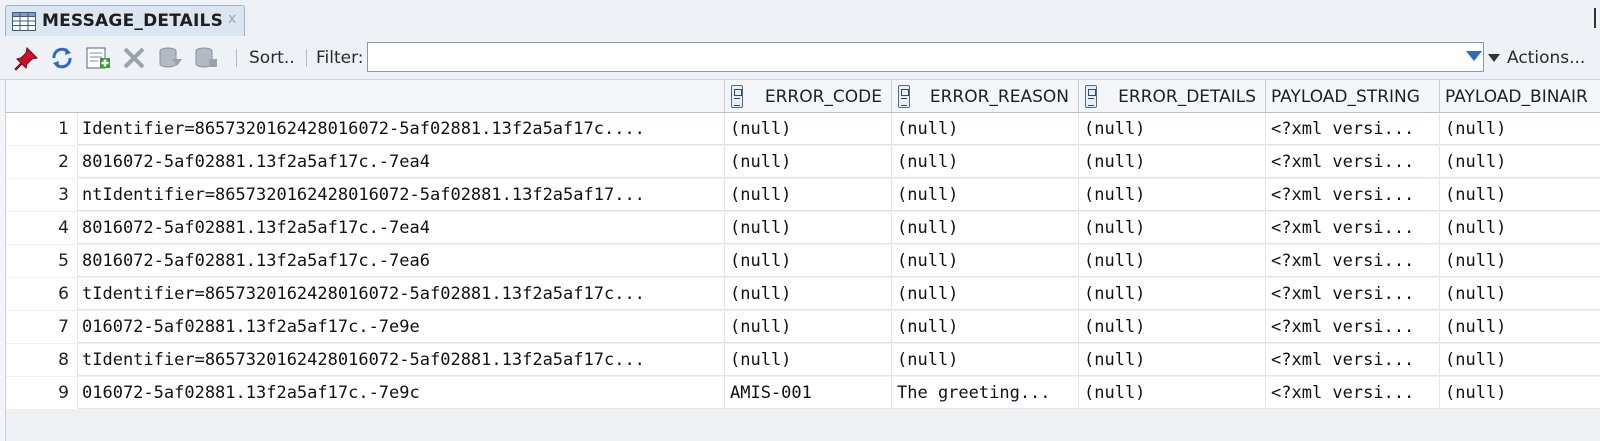 The image size is (1600, 441). Describe the element at coordinates (1474, 56) in the screenshot. I see `dropdown-arrow-icon` at that location.